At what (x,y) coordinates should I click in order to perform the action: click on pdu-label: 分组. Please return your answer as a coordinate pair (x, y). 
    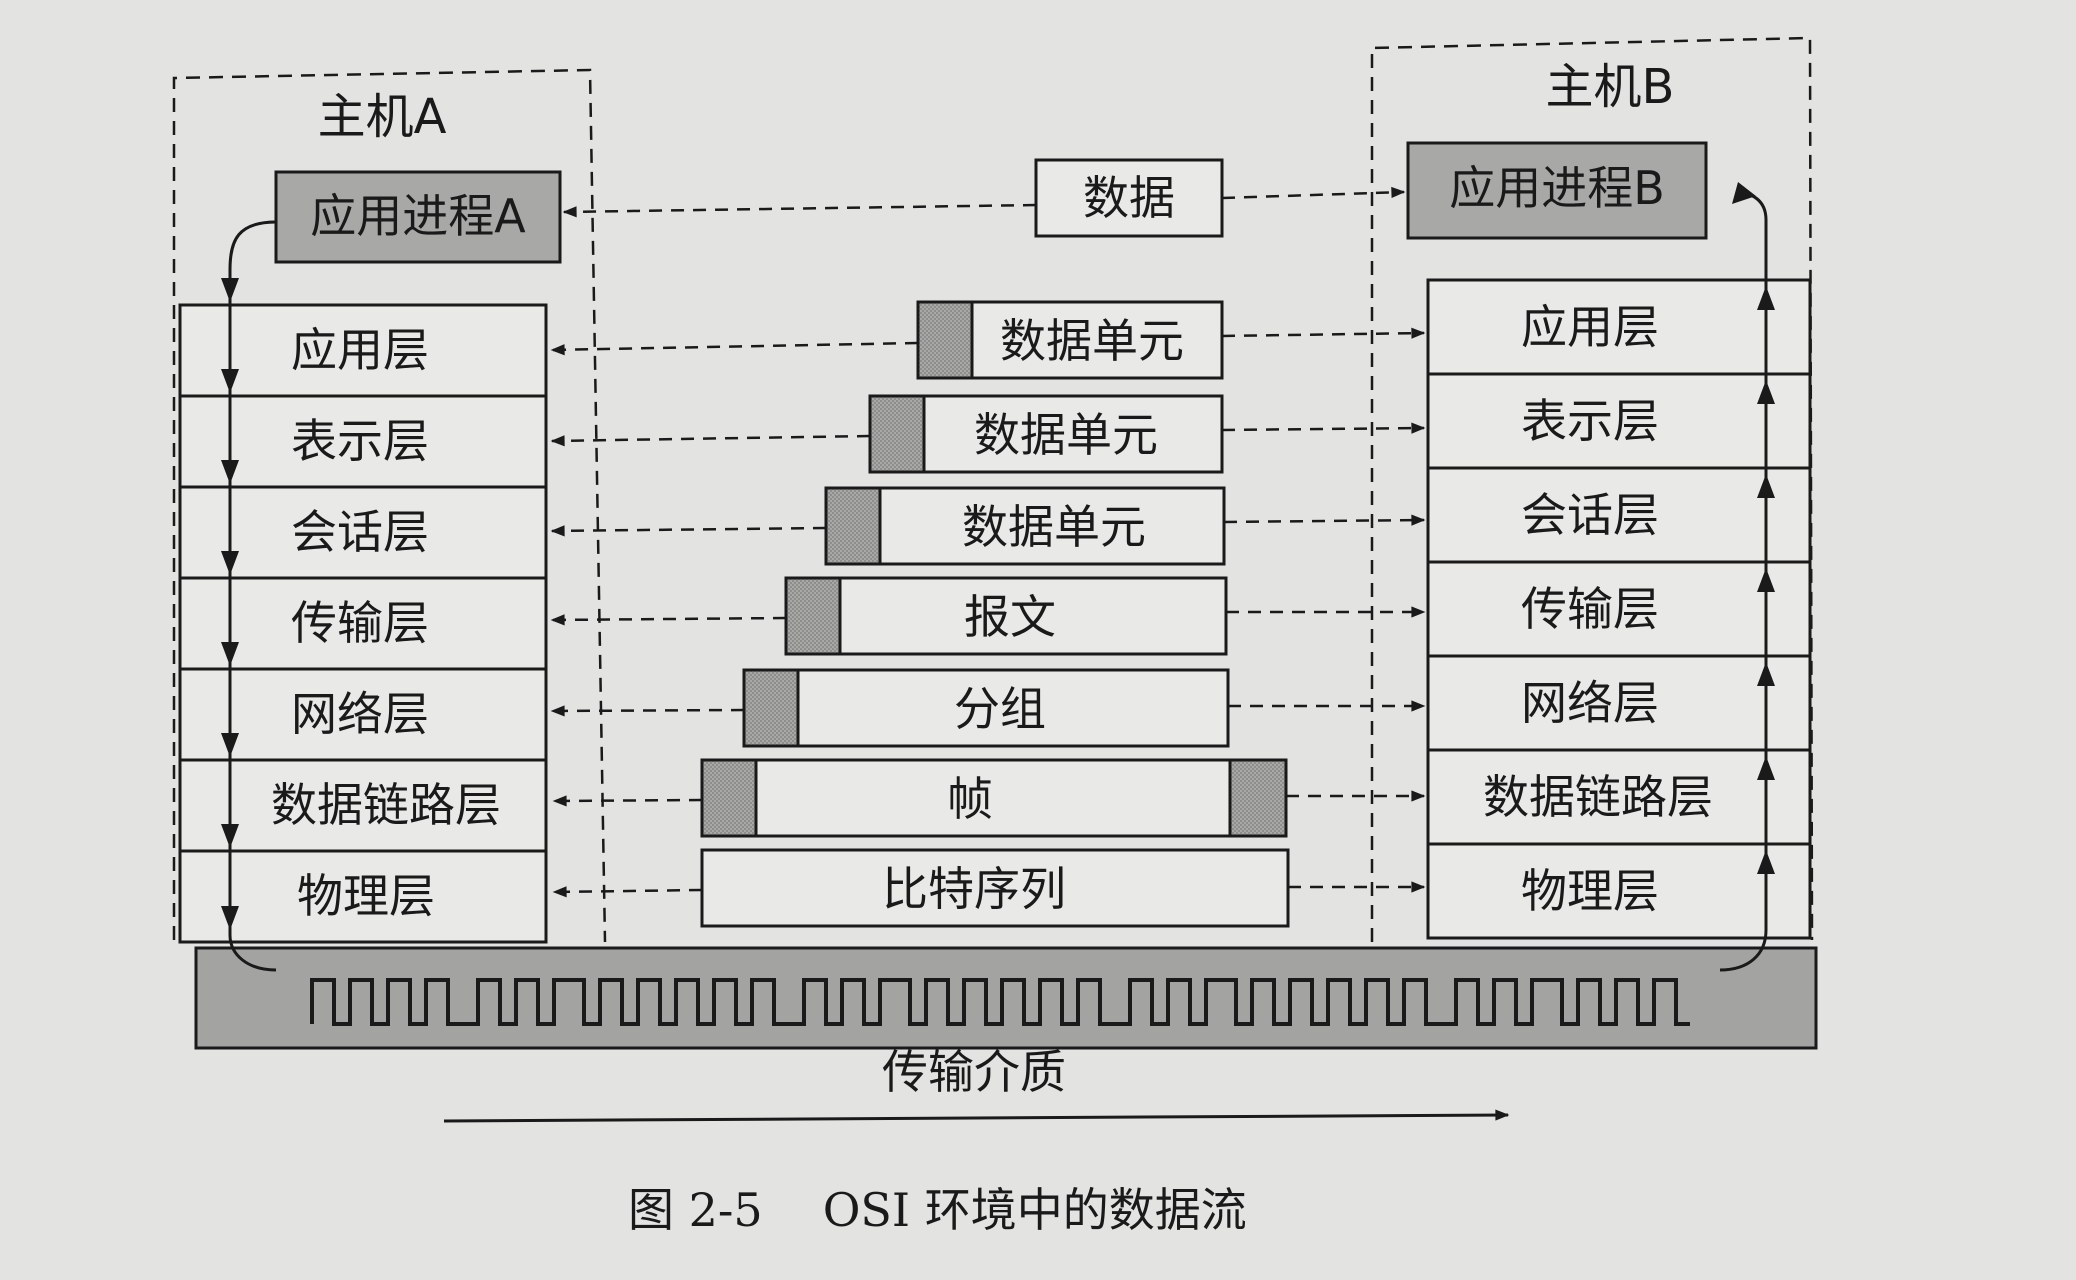
    Looking at the image, I should click on (1000, 709).